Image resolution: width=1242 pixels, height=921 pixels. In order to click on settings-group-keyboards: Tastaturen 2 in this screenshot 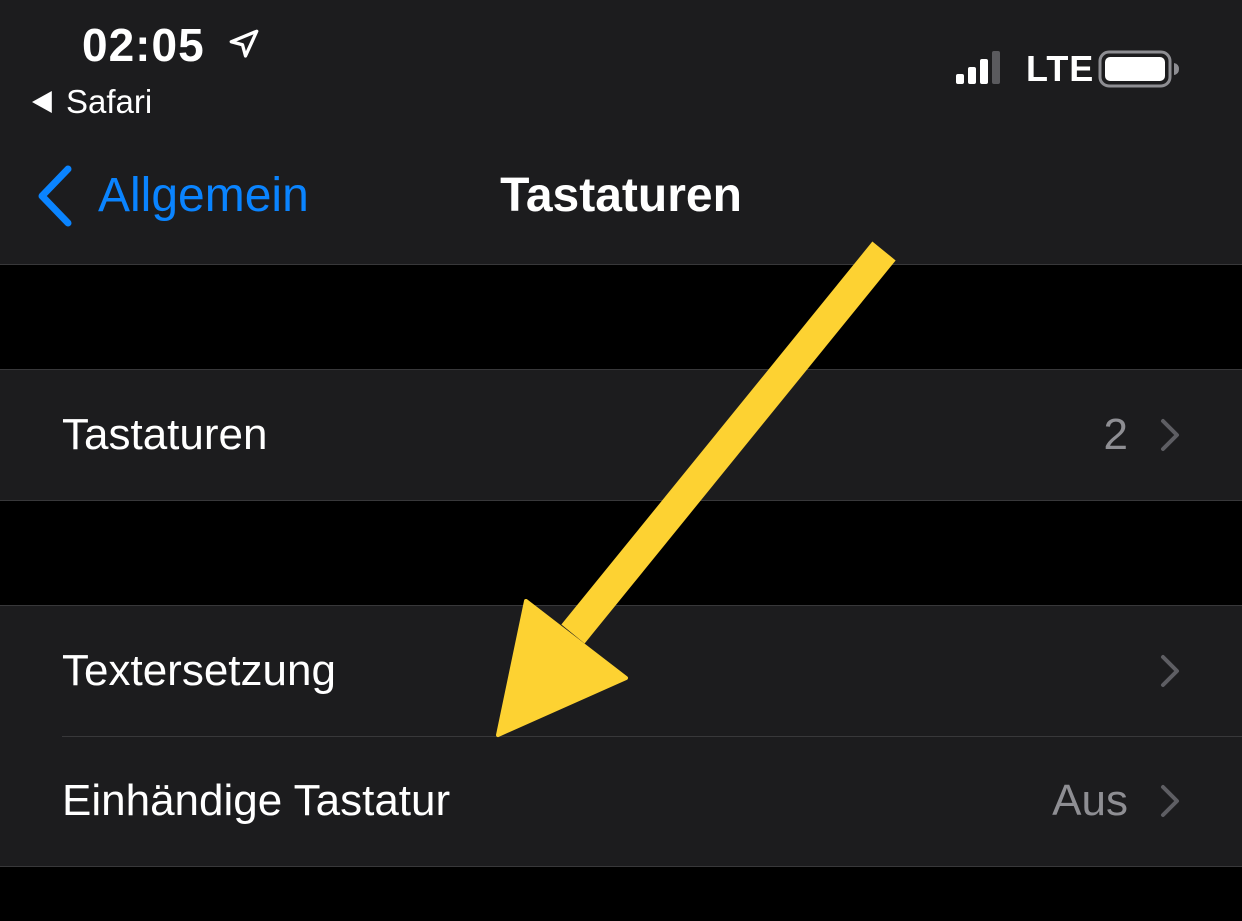, I will do `click(621, 435)`.